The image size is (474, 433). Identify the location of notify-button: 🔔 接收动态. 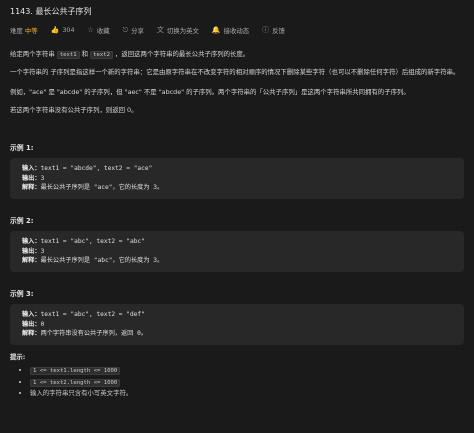
(230, 30).